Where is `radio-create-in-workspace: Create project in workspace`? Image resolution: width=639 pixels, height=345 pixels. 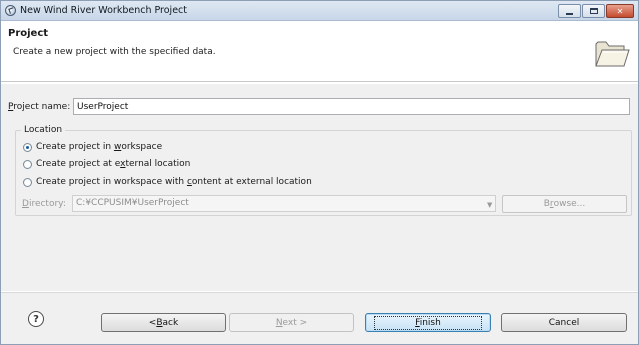
radio-create-in-workspace: Create project in workspace is located at coordinates (92, 147).